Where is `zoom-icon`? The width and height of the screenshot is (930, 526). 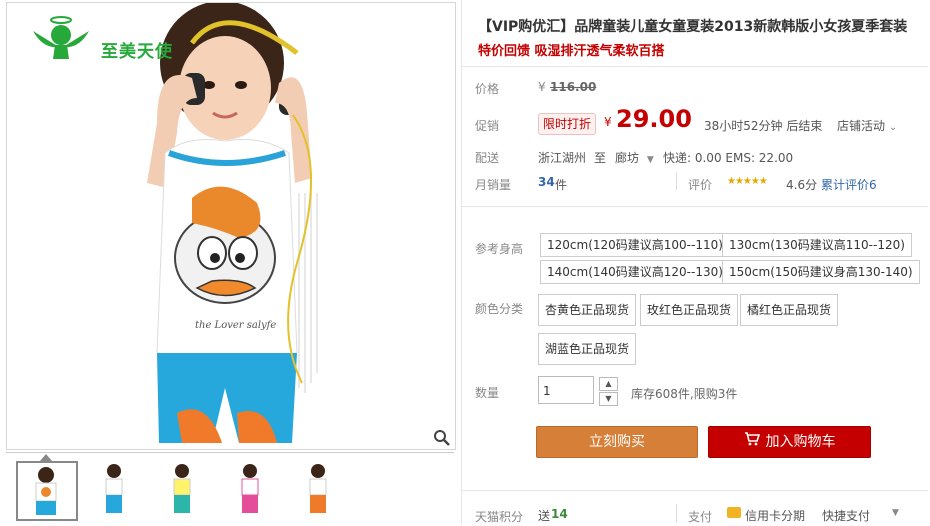
zoom-icon is located at coordinates (442, 438).